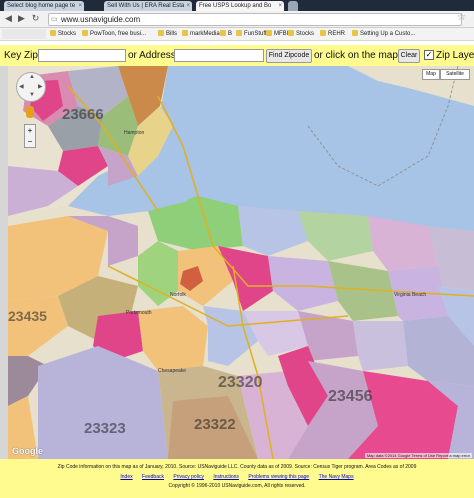 The height and width of the screenshot is (498, 474). I want to click on zip-layer-checkbox: ✓, so click(429, 55).